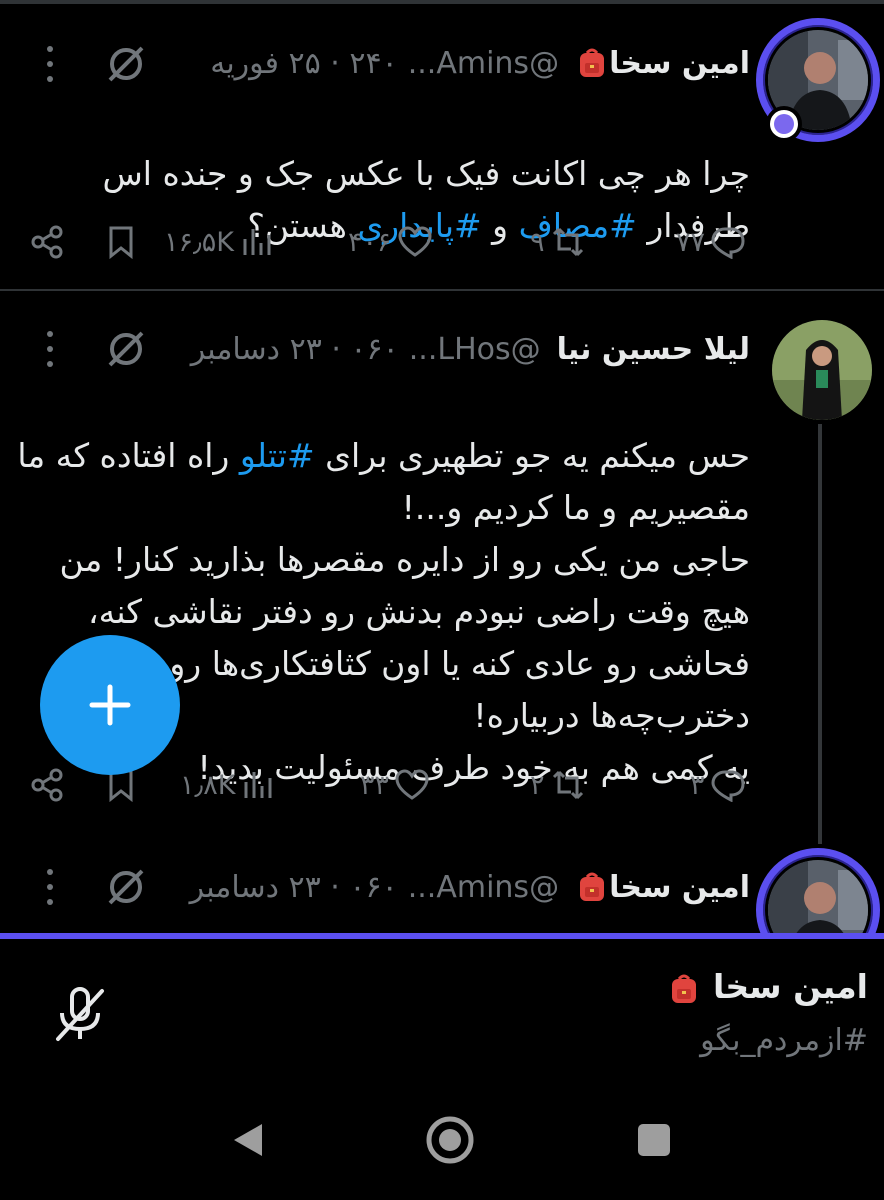 Image resolution: width=884 pixels, height=1200 pixels. What do you see at coordinates (375, 785) in the screenshot?
I see `like-count: ۳۳` at bounding box center [375, 785].